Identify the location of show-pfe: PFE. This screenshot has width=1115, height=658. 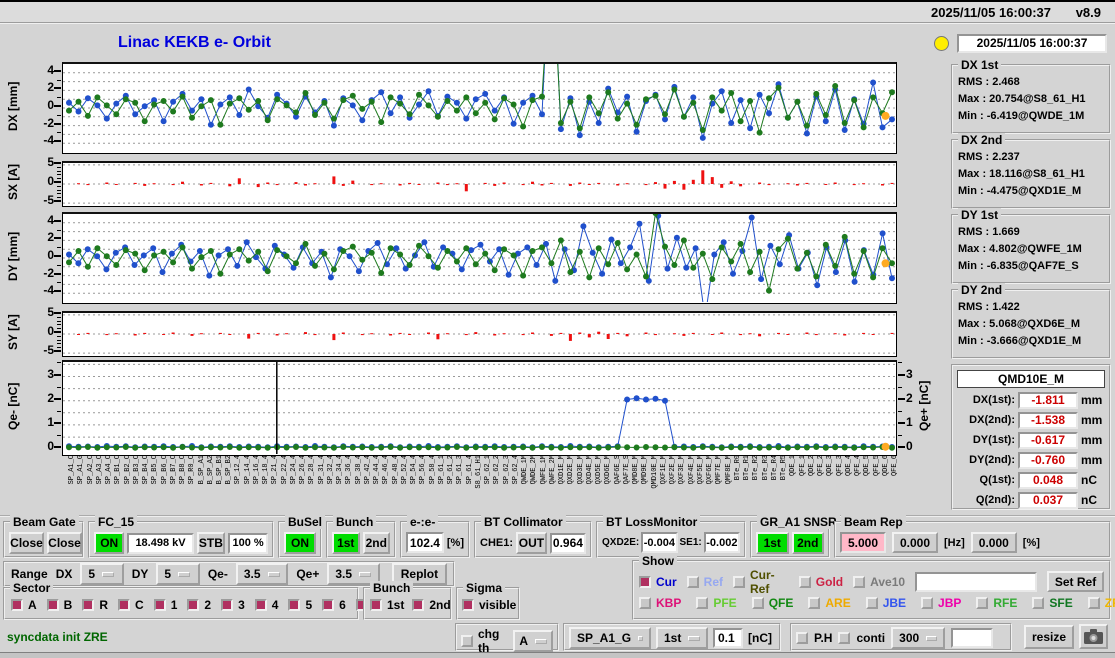
(716, 603).